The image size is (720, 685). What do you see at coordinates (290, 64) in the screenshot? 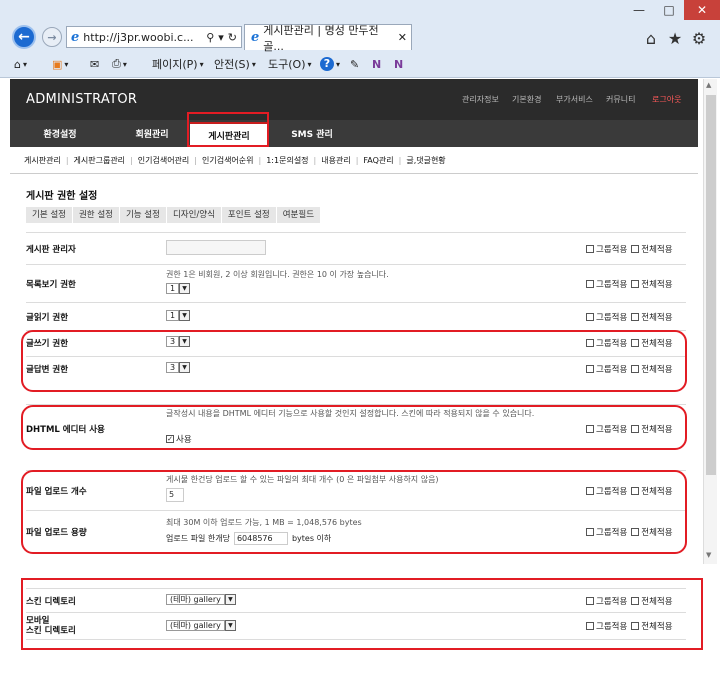
I see `tools-menu: 도구(O) ▾` at bounding box center [290, 64].